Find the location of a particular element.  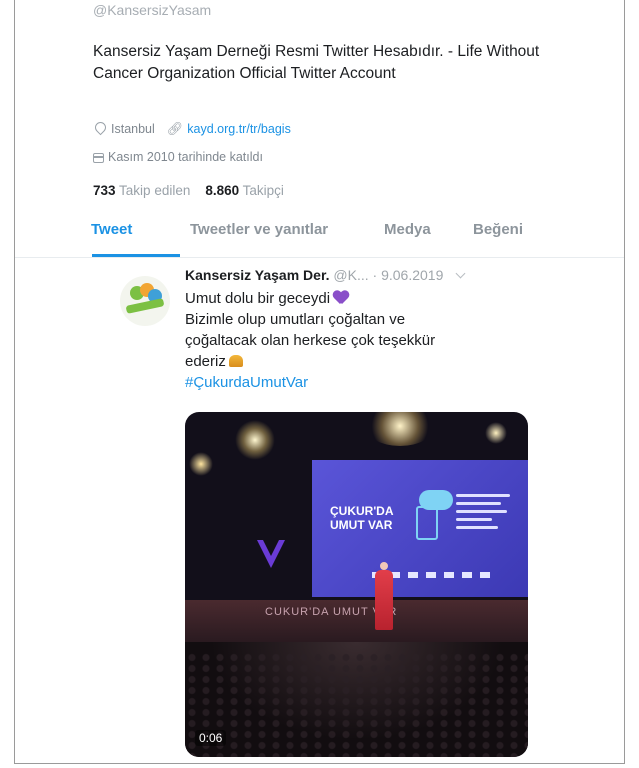

tweet-date: 9.06.2019 is located at coordinates (412, 275).